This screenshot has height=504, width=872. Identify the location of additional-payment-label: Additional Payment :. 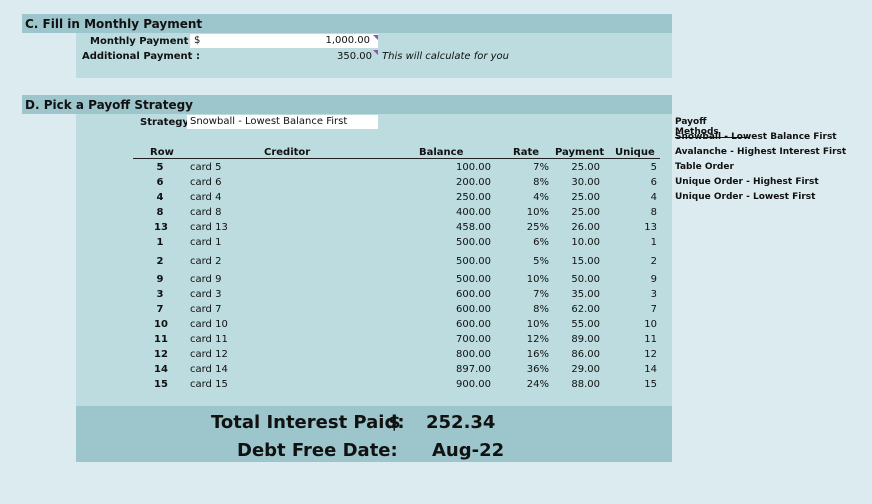
(141, 56).